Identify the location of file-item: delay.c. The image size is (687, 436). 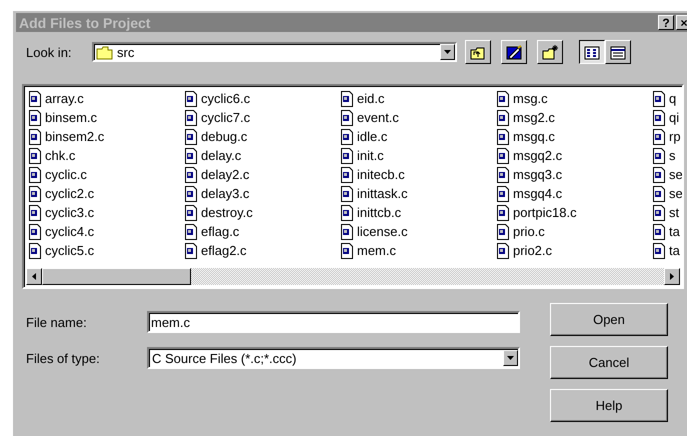
(213, 155).